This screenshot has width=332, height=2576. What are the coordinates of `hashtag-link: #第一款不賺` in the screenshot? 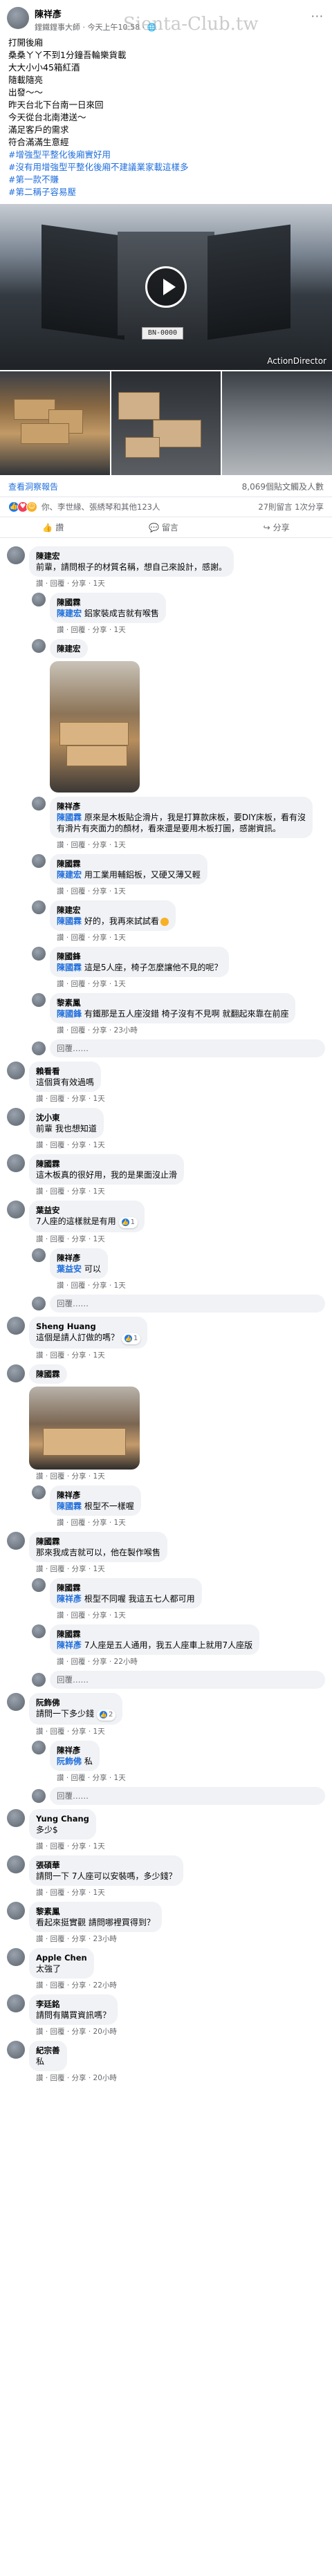 It's located at (166, 180).